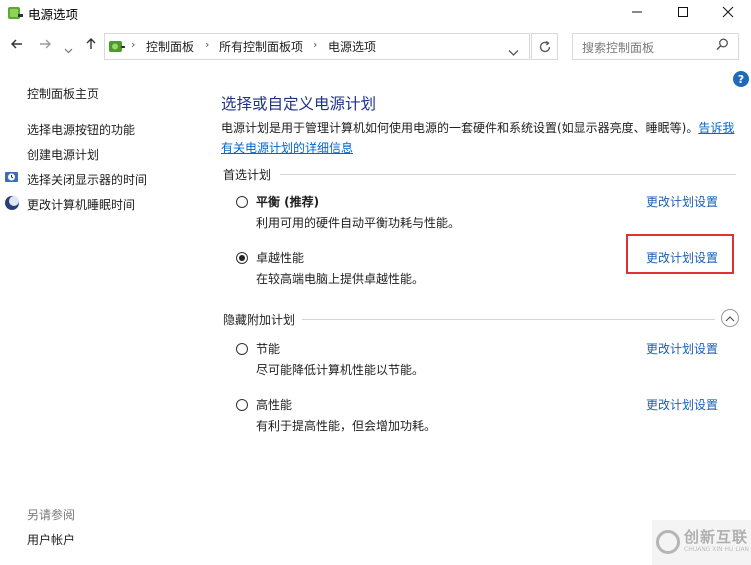 The width and height of the screenshot is (751, 565). What do you see at coordinates (51, 539) in the screenshot?
I see `see-also-user-accounts: 用户帐户` at bounding box center [51, 539].